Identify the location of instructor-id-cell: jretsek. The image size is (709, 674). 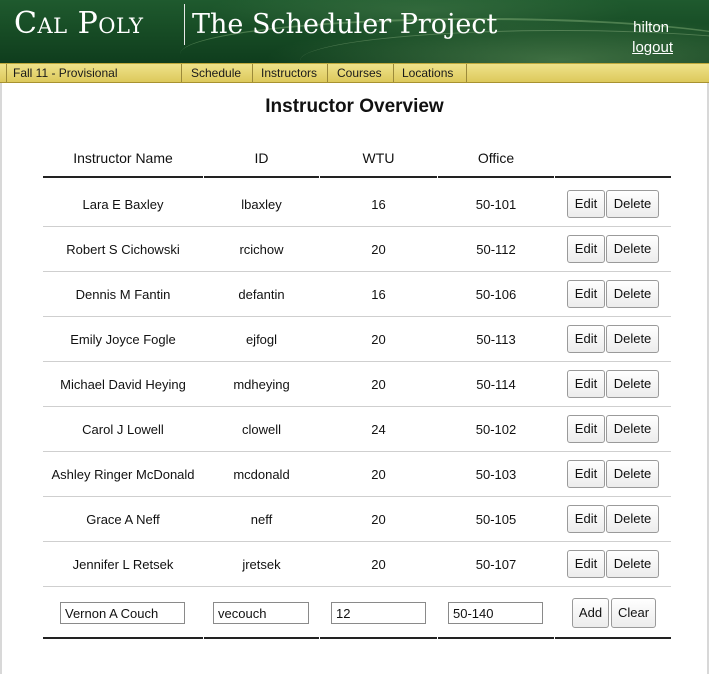
(261, 564).